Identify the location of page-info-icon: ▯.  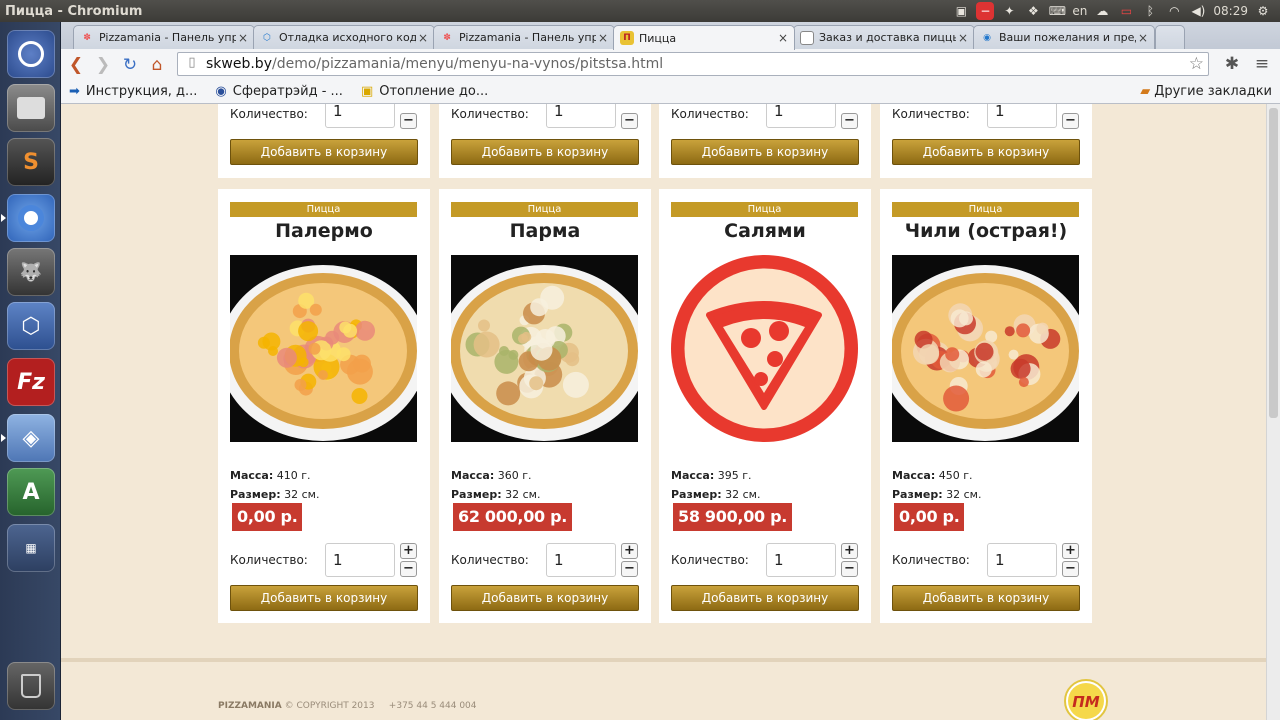
(192, 64).